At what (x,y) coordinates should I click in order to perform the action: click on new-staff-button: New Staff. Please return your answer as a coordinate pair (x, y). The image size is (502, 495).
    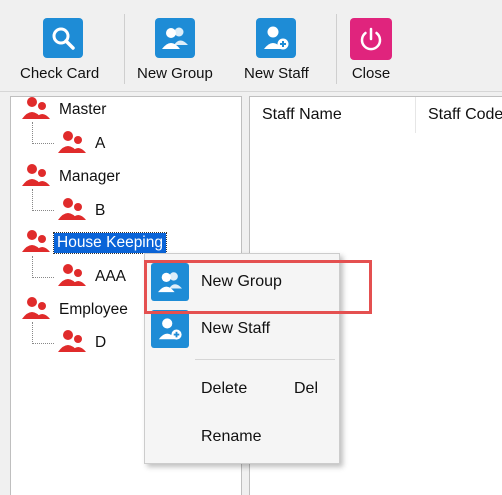
    Looking at the image, I should click on (276, 50).